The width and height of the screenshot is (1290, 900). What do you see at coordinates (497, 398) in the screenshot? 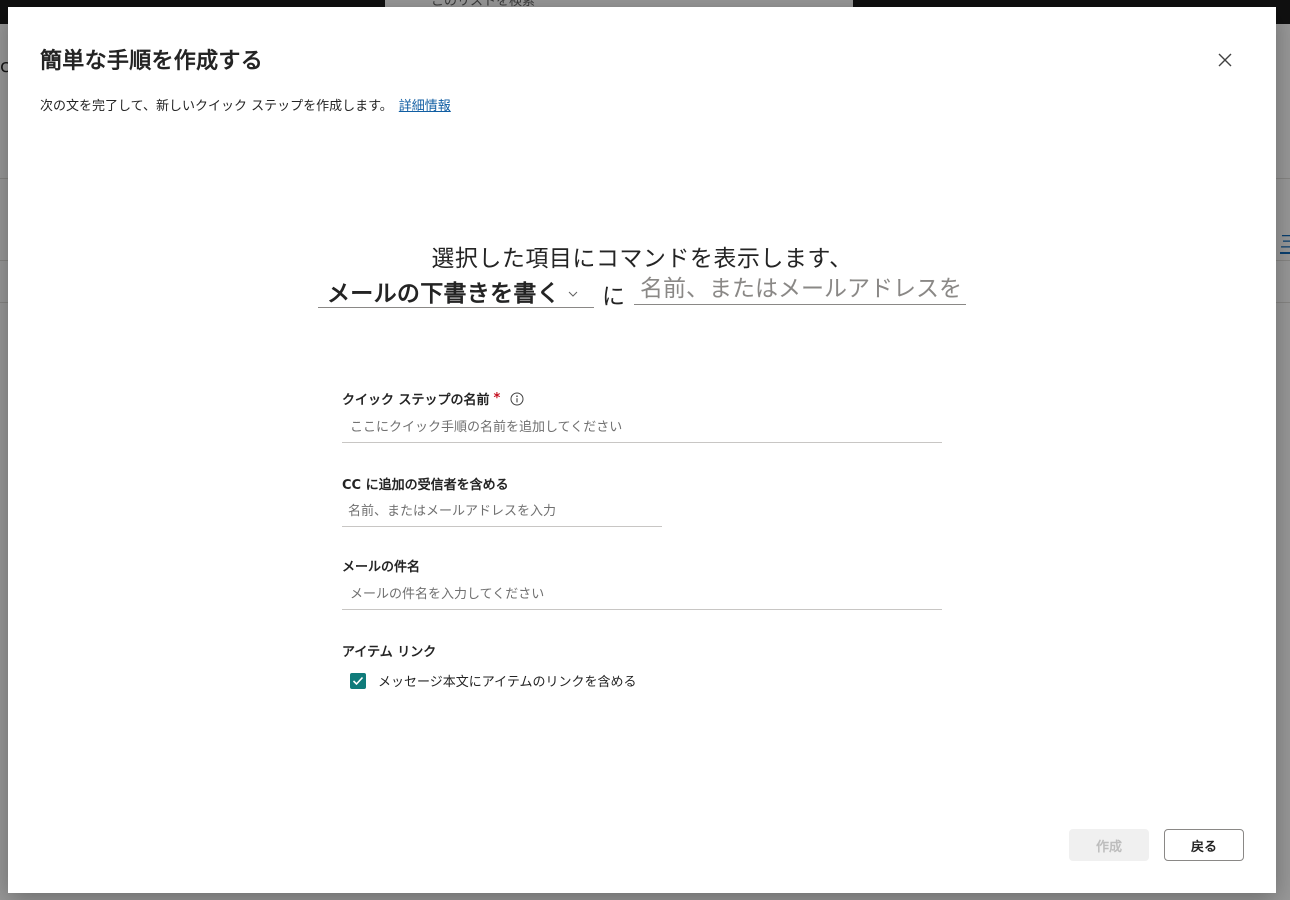
I see `required-indicator: *` at bounding box center [497, 398].